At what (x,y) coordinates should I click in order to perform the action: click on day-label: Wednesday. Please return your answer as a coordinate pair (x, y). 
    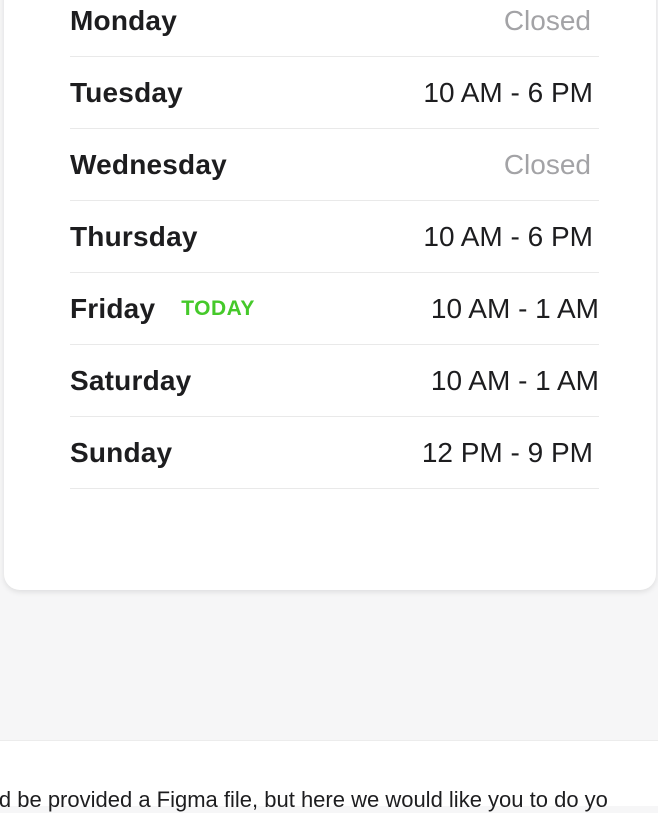
    Looking at the image, I should click on (148, 164).